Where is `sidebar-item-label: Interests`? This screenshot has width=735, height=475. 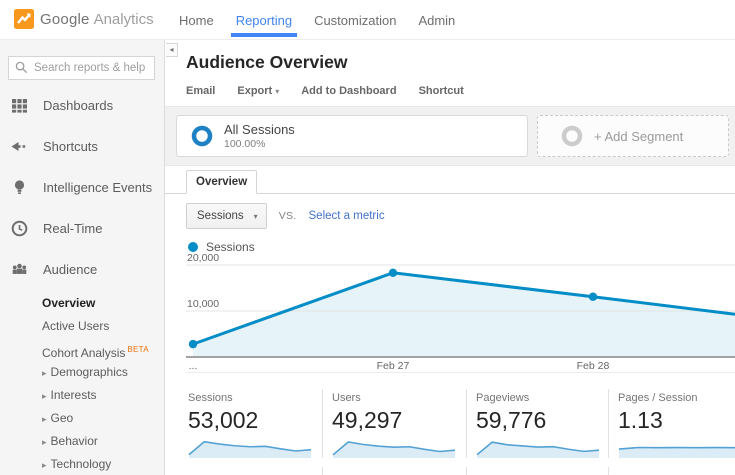 sidebar-item-label: Interests is located at coordinates (73, 395).